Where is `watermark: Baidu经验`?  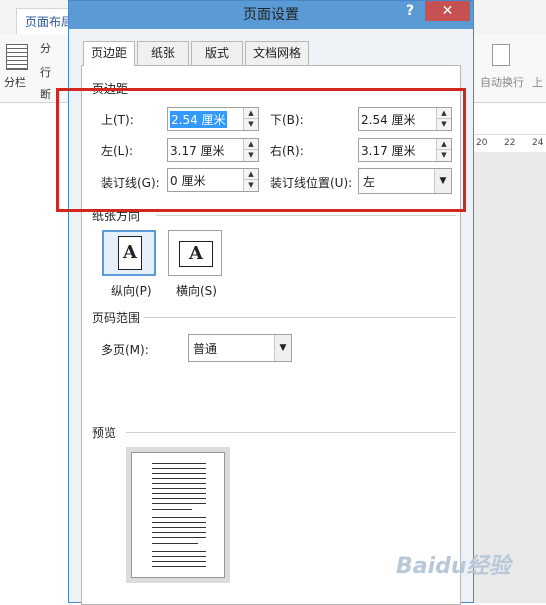
watermark: Baidu经验 is located at coordinates (453, 566).